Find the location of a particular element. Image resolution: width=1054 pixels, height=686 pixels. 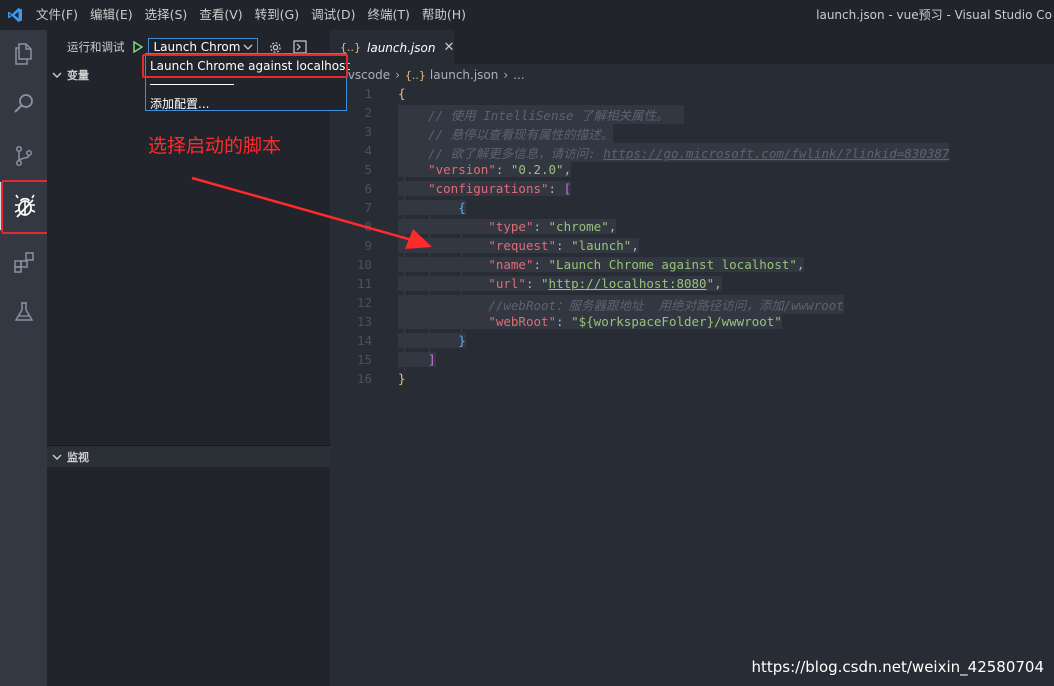

annotation-arrow-icon is located at coordinates (311, 212).